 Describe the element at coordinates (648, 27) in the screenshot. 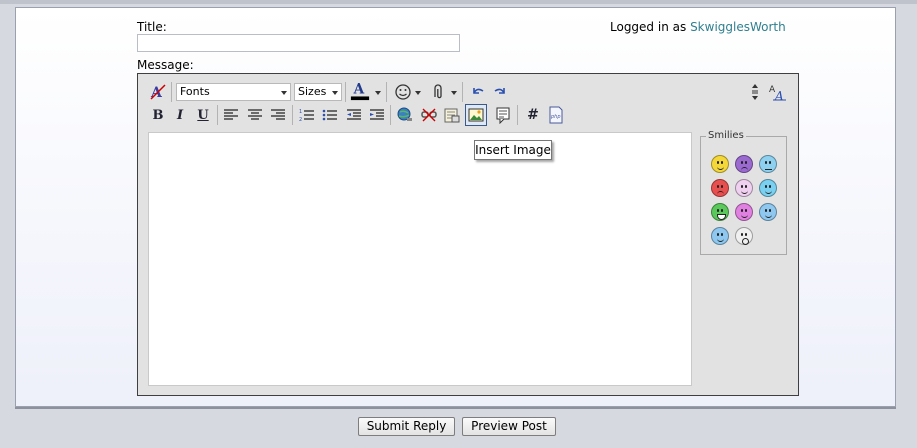

I see `login-prefix: Logged in as` at that location.